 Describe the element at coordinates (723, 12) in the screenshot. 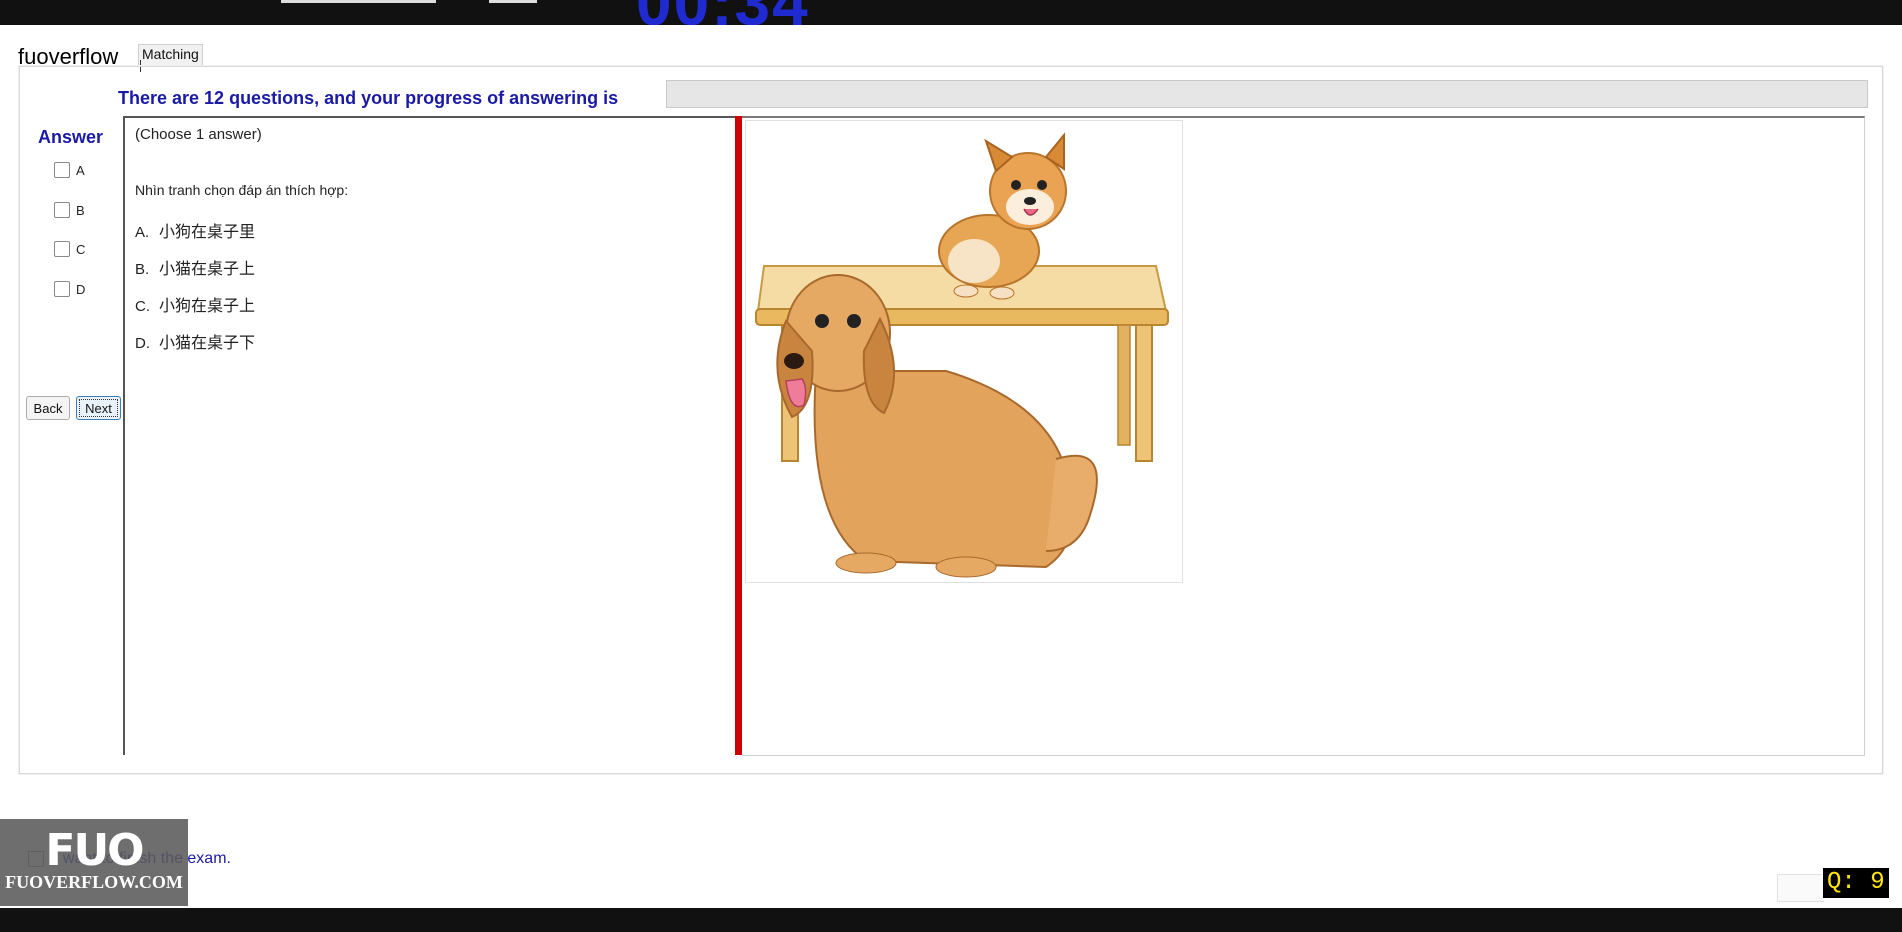

I see `timer-cropped: 00:34` at that location.